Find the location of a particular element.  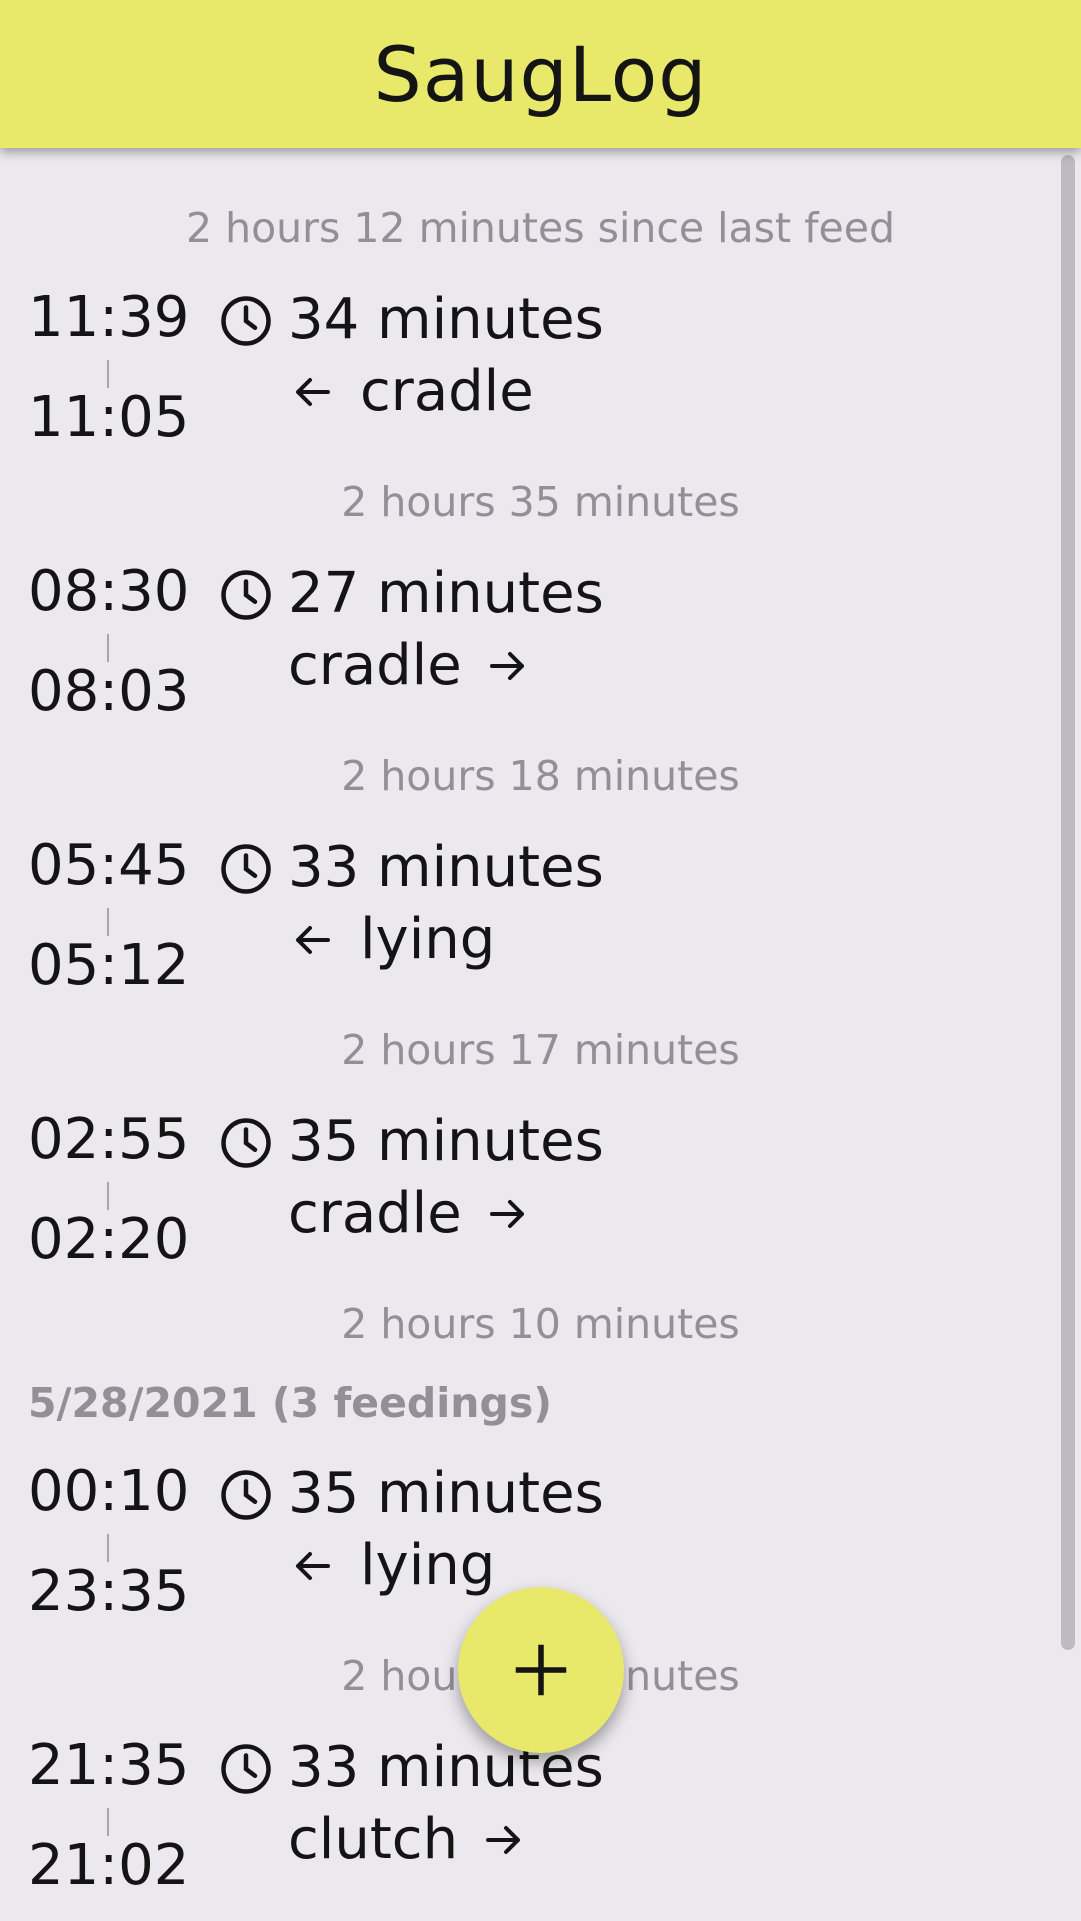

since-last-feed-label: 2 hours 12 minutes since last feed is located at coordinates (540, 228).